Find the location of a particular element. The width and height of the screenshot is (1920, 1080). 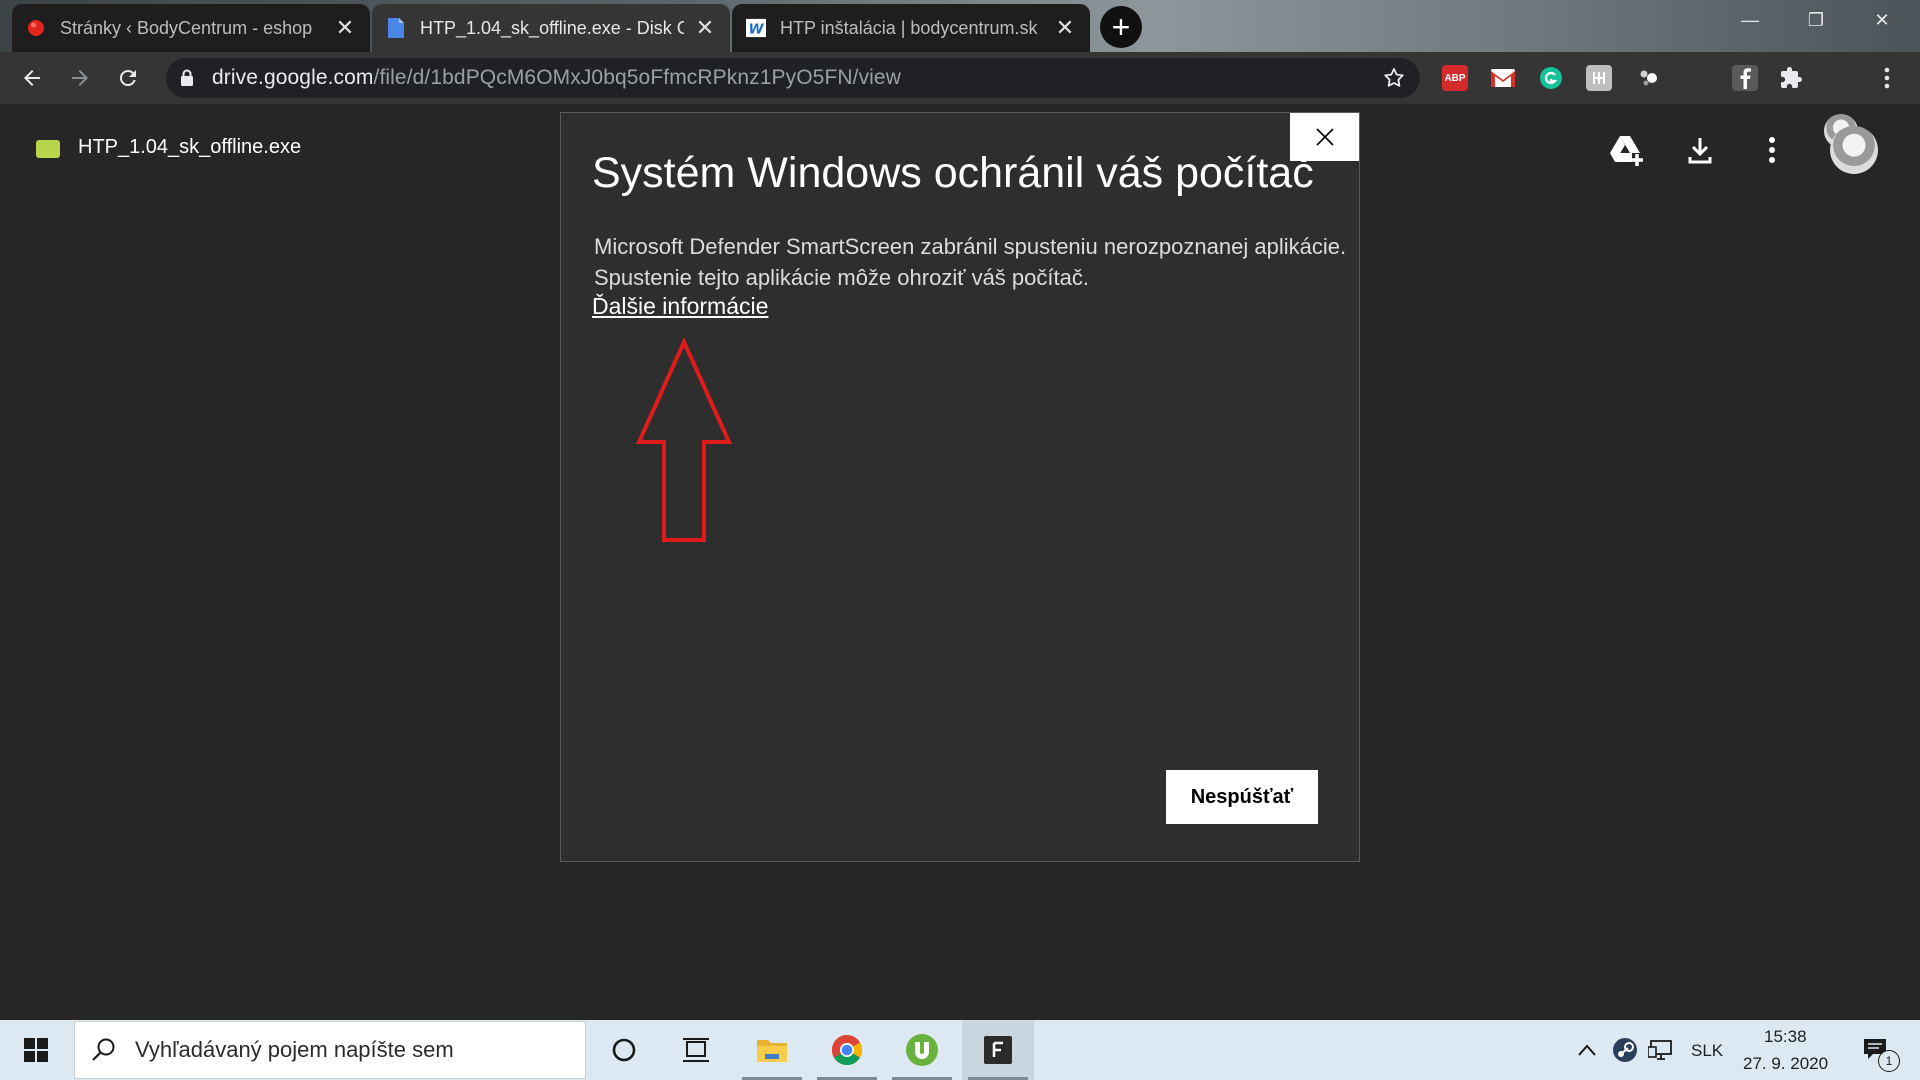

tab-bodycentrum-eshop: Stránky ‹ BodyCentrum - eshop ✕ is located at coordinates (191, 28).